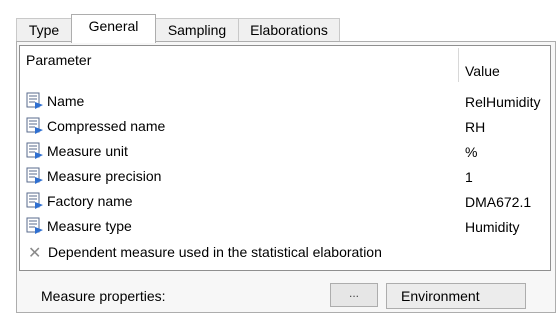 This screenshot has width=560, height=313. What do you see at coordinates (458, 65) in the screenshot?
I see `column-divider` at bounding box center [458, 65].